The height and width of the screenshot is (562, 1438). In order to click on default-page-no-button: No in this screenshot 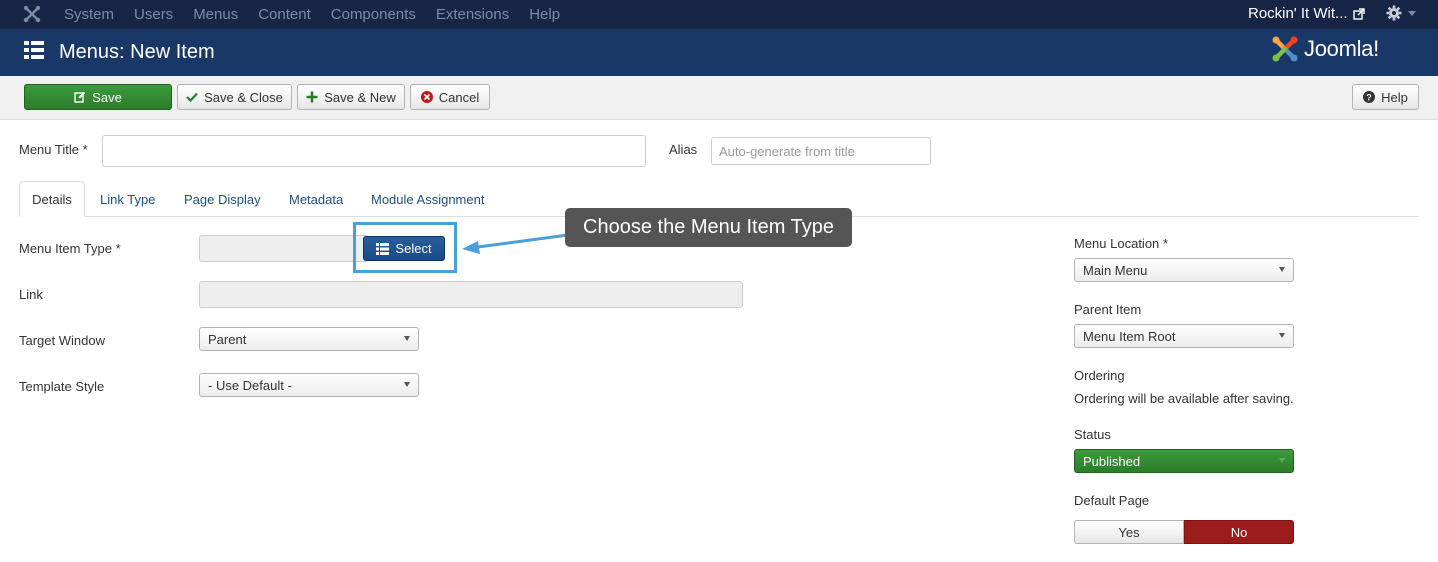, I will do `click(1239, 532)`.